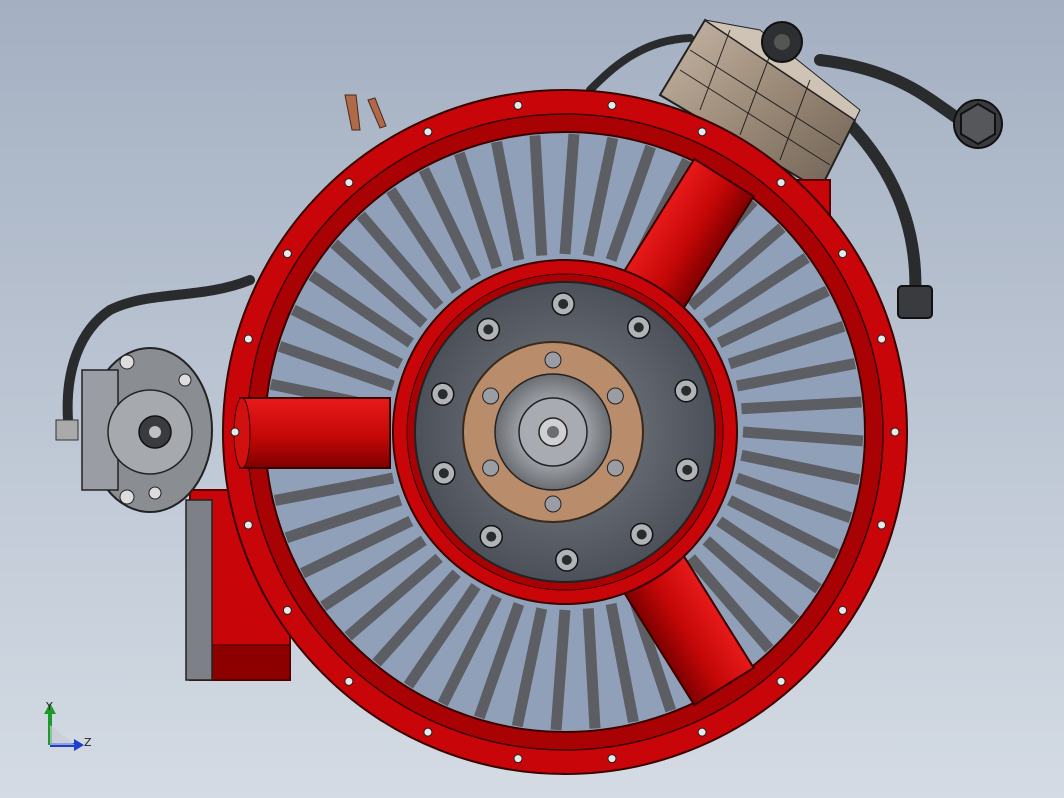 The height and width of the screenshot is (798, 1064). Describe the element at coordinates (88, 742) in the screenshot. I see `triad-z-label: Z` at that location.